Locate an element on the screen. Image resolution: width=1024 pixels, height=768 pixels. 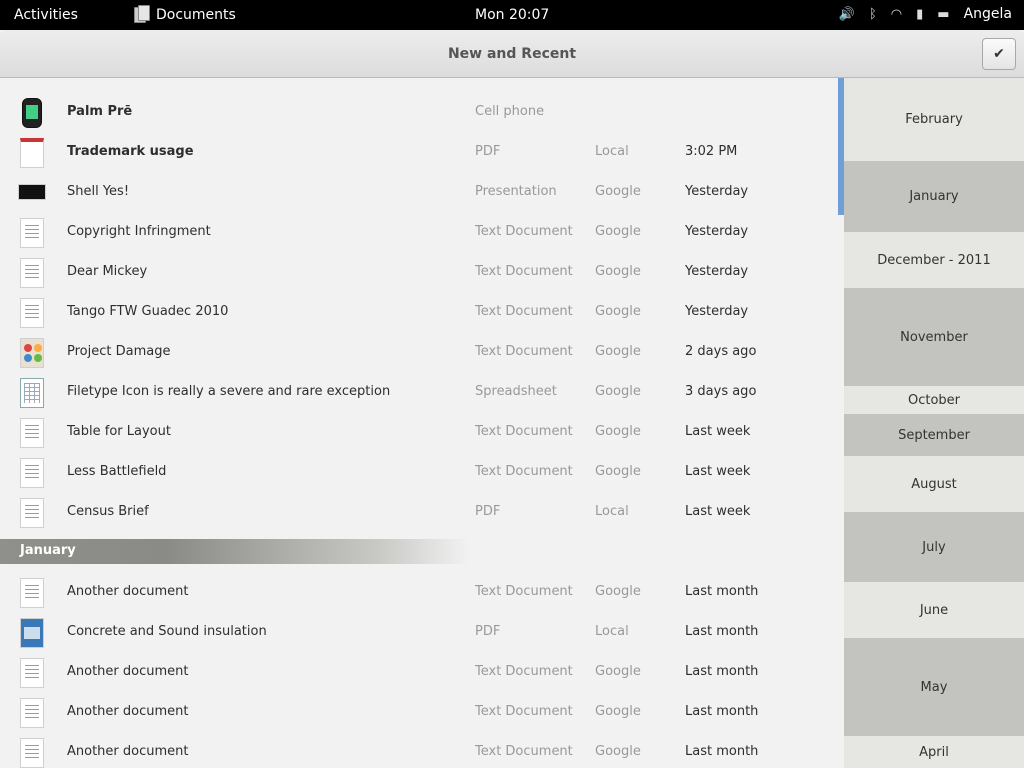
timeline-month: February is located at coordinates (934, 119).